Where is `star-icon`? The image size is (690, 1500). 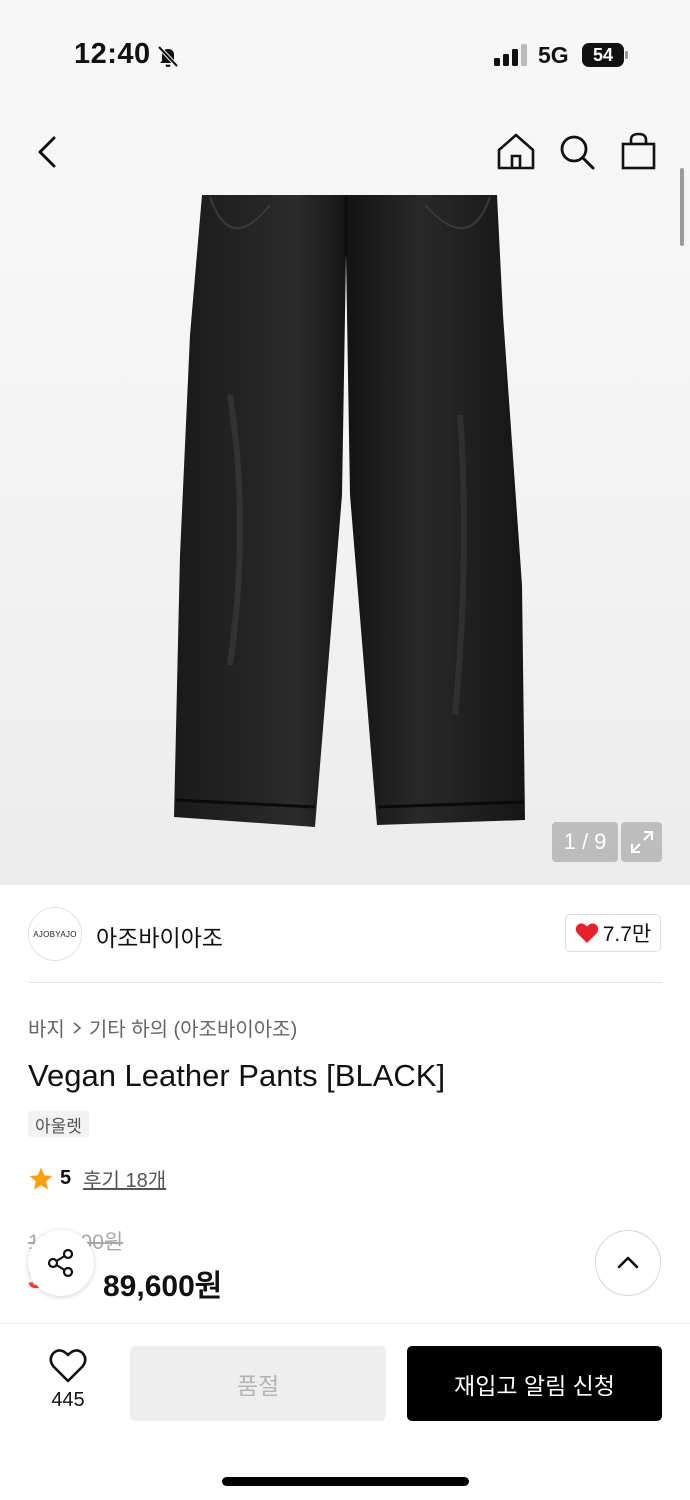 star-icon is located at coordinates (41, 1178).